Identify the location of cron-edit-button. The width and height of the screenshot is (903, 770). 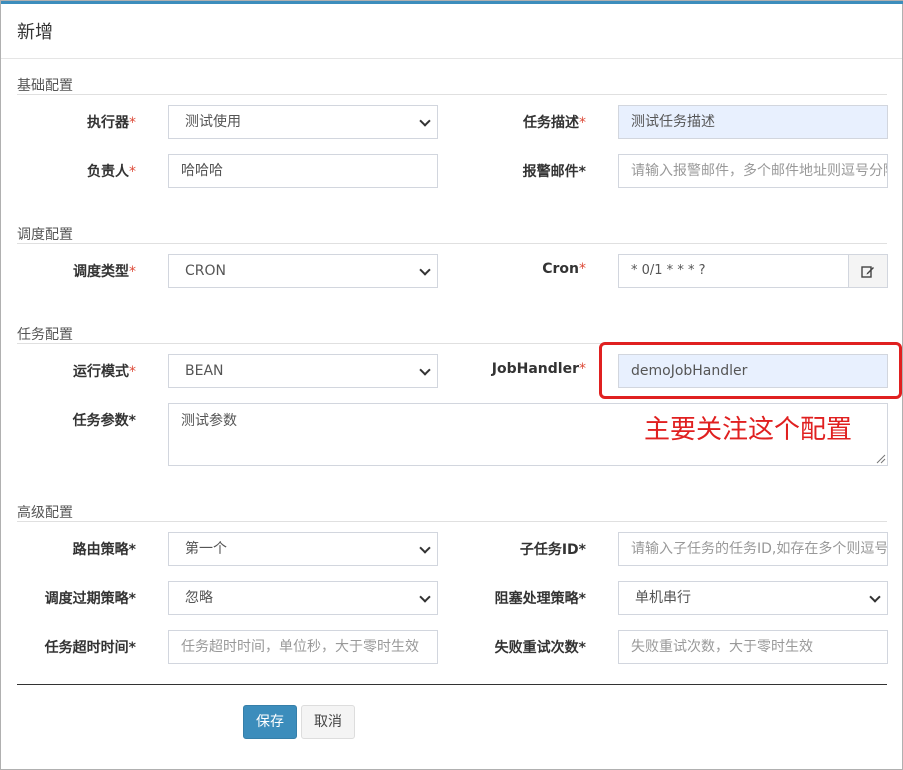
(868, 271).